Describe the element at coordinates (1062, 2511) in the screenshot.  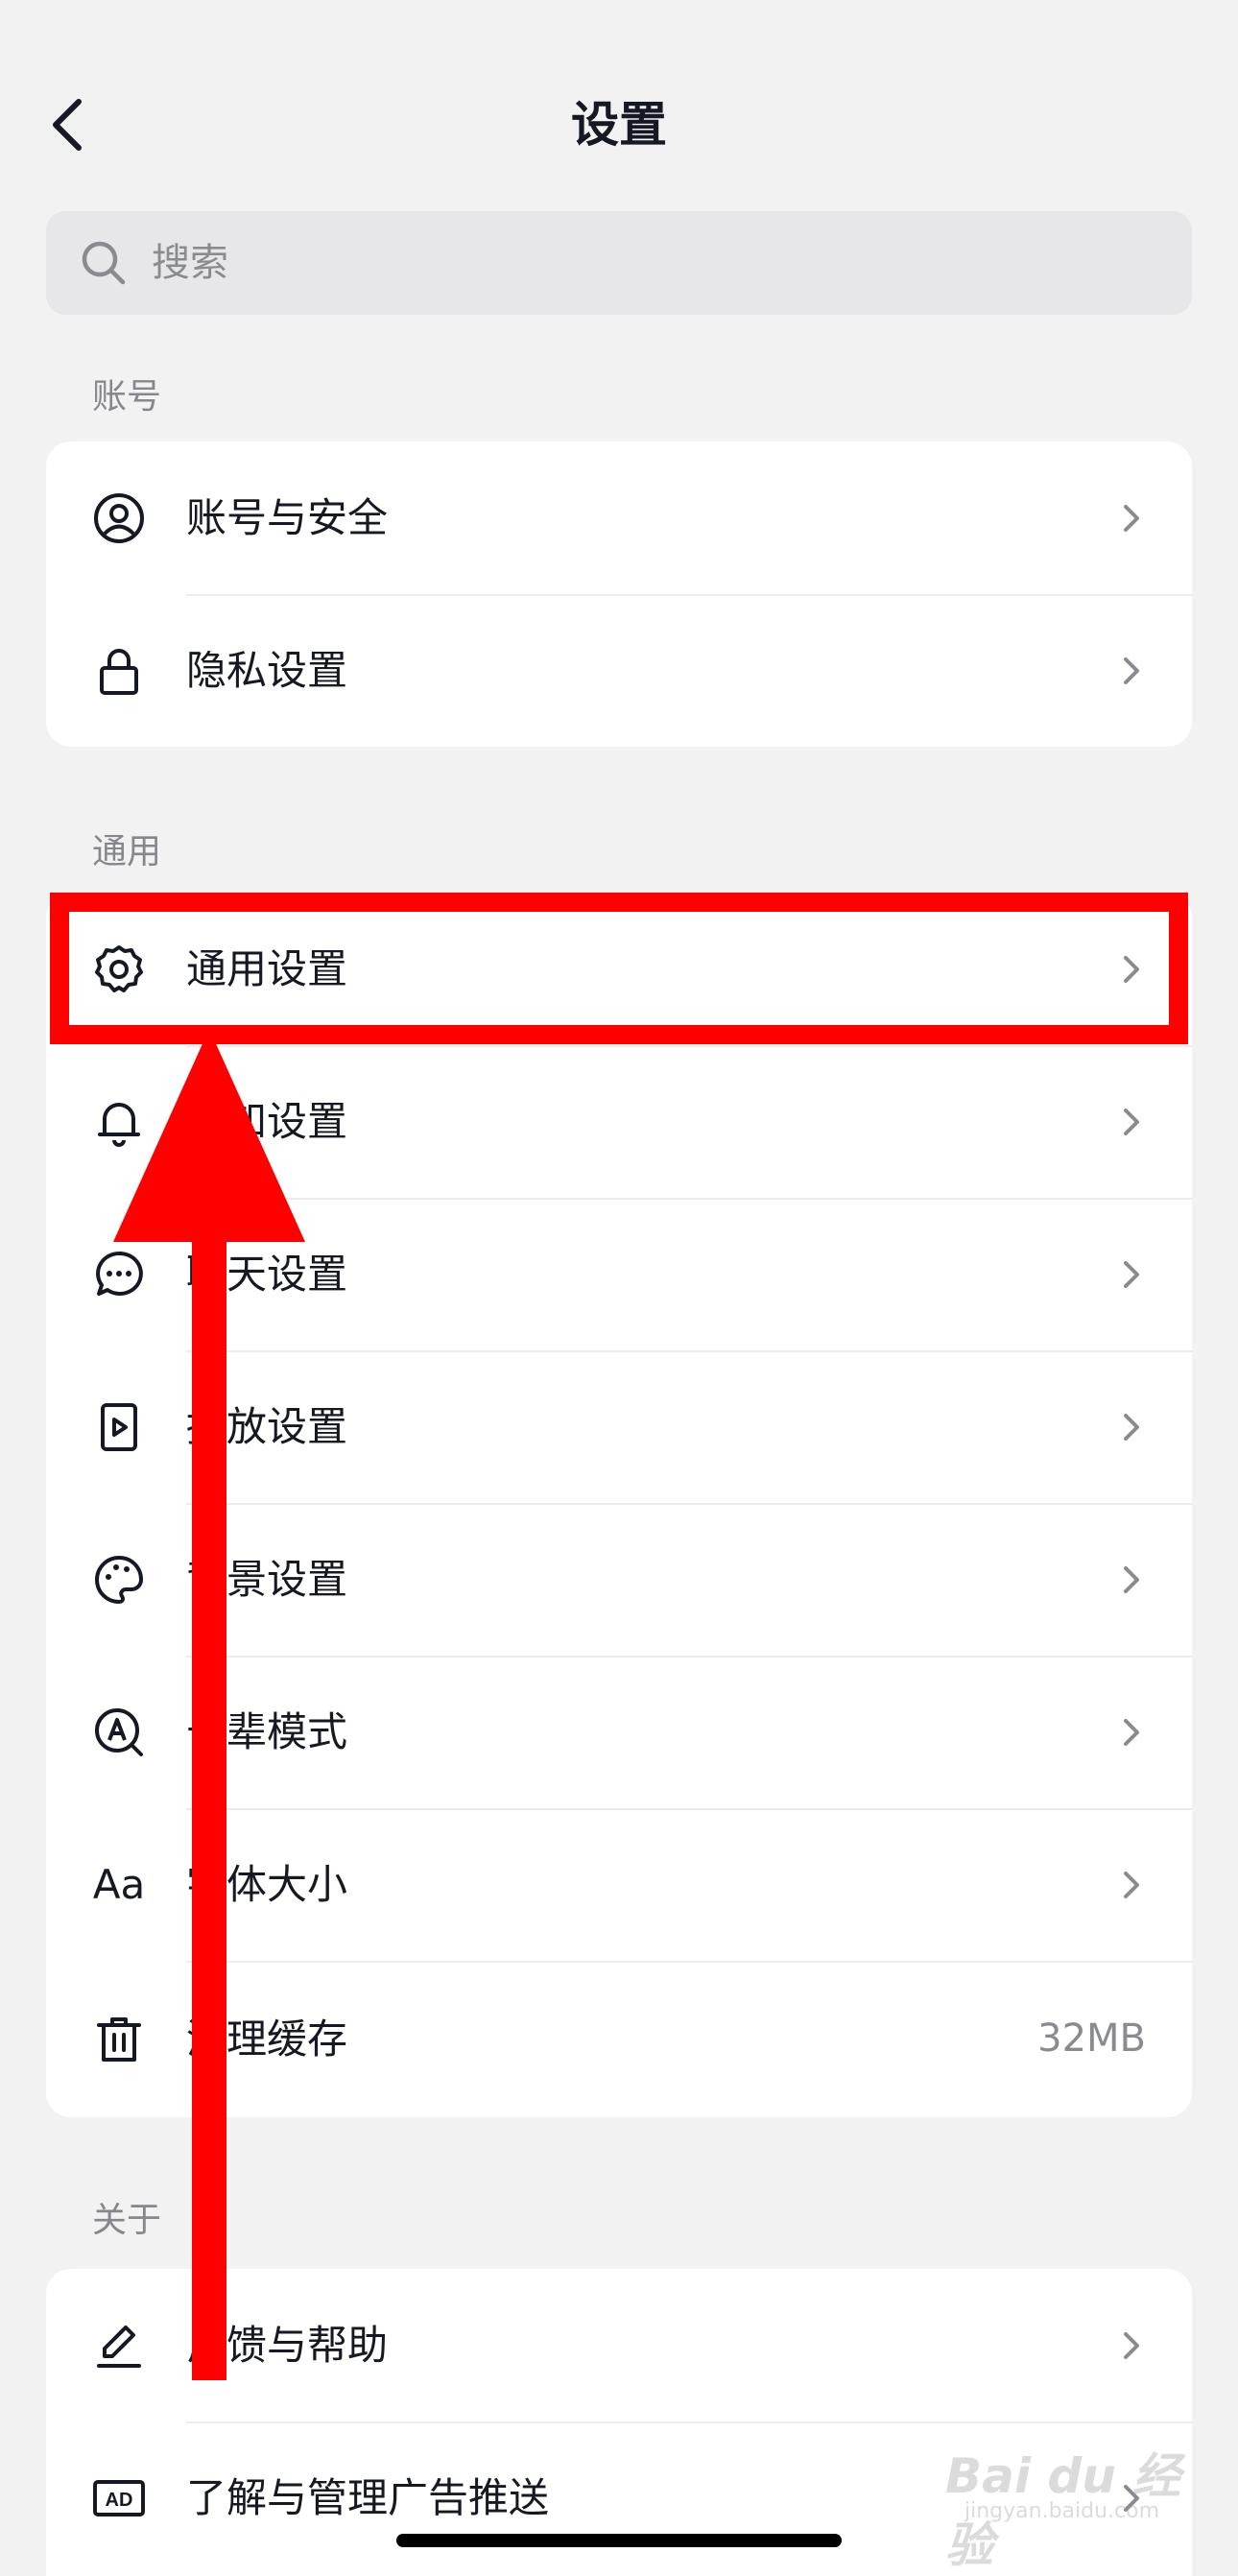
I see `watermark-sub: jingyan.baidu.com` at that location.